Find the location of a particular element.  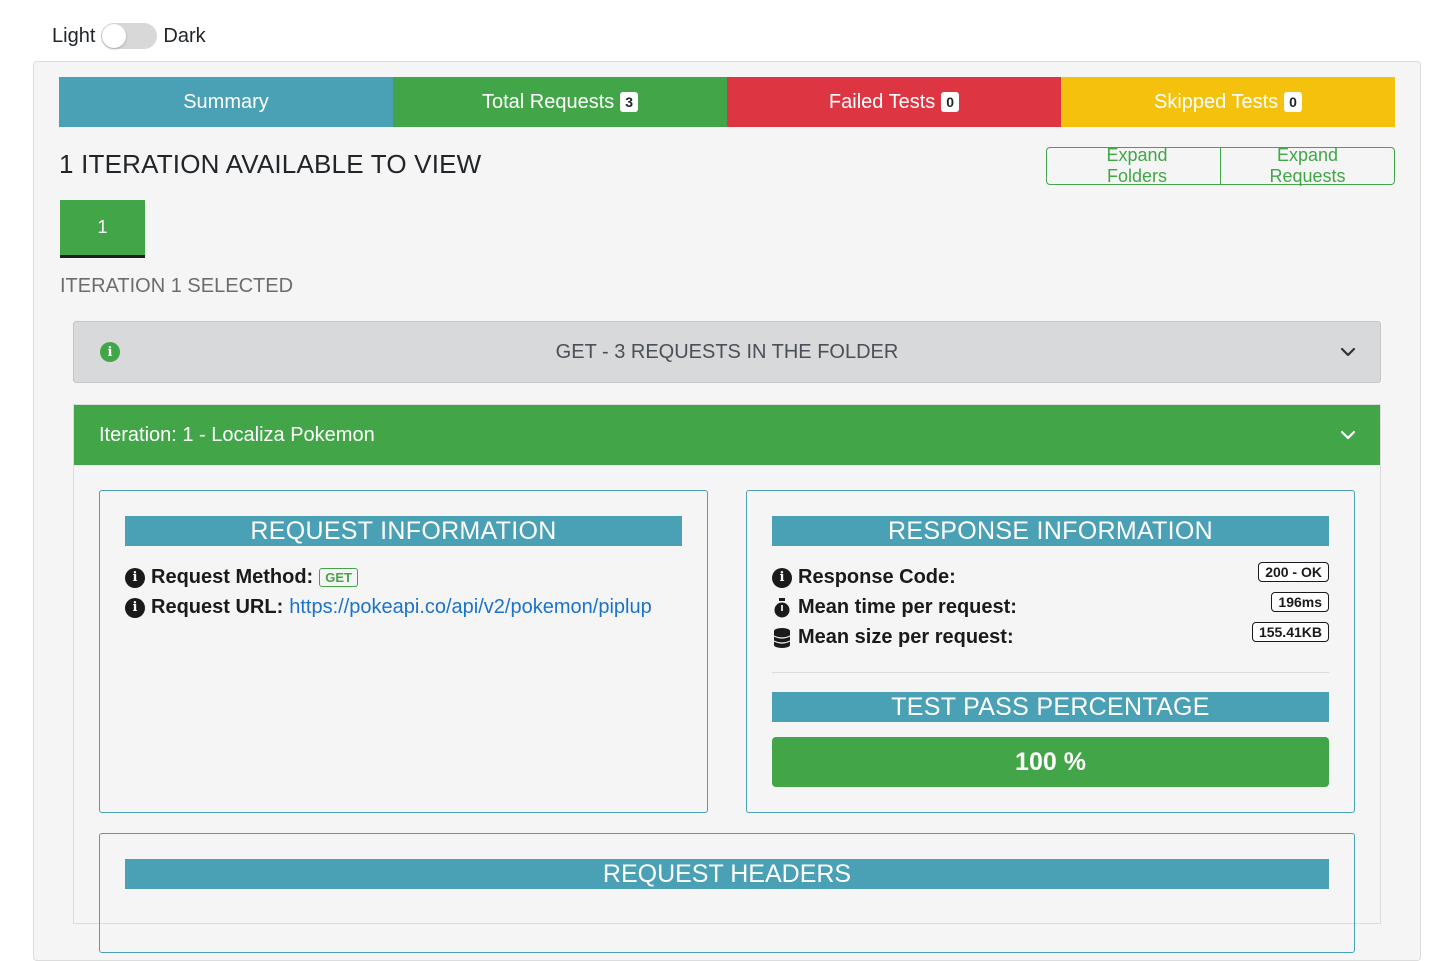

mean-size-label: Mean size per request: is located at coordinates (906, 637).